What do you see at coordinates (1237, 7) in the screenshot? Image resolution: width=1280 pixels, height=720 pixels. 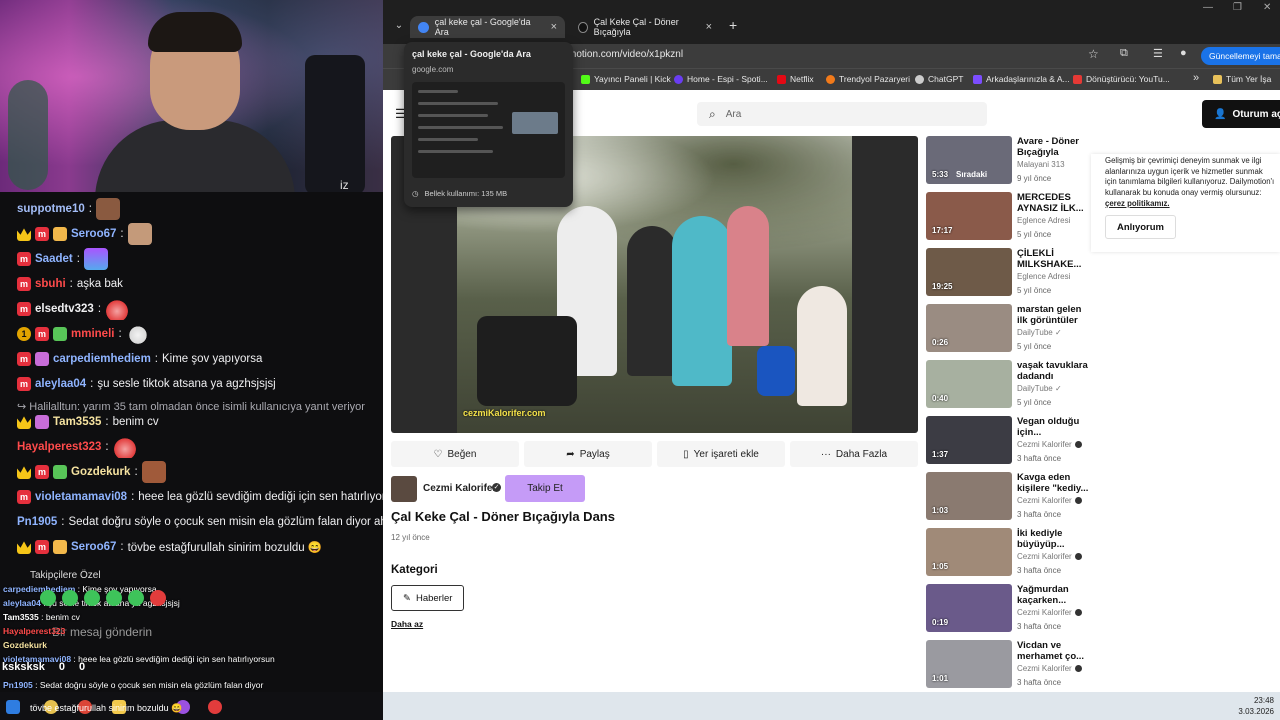 I see `maximize-icon: ❐` at bounding box center [1237, 7].